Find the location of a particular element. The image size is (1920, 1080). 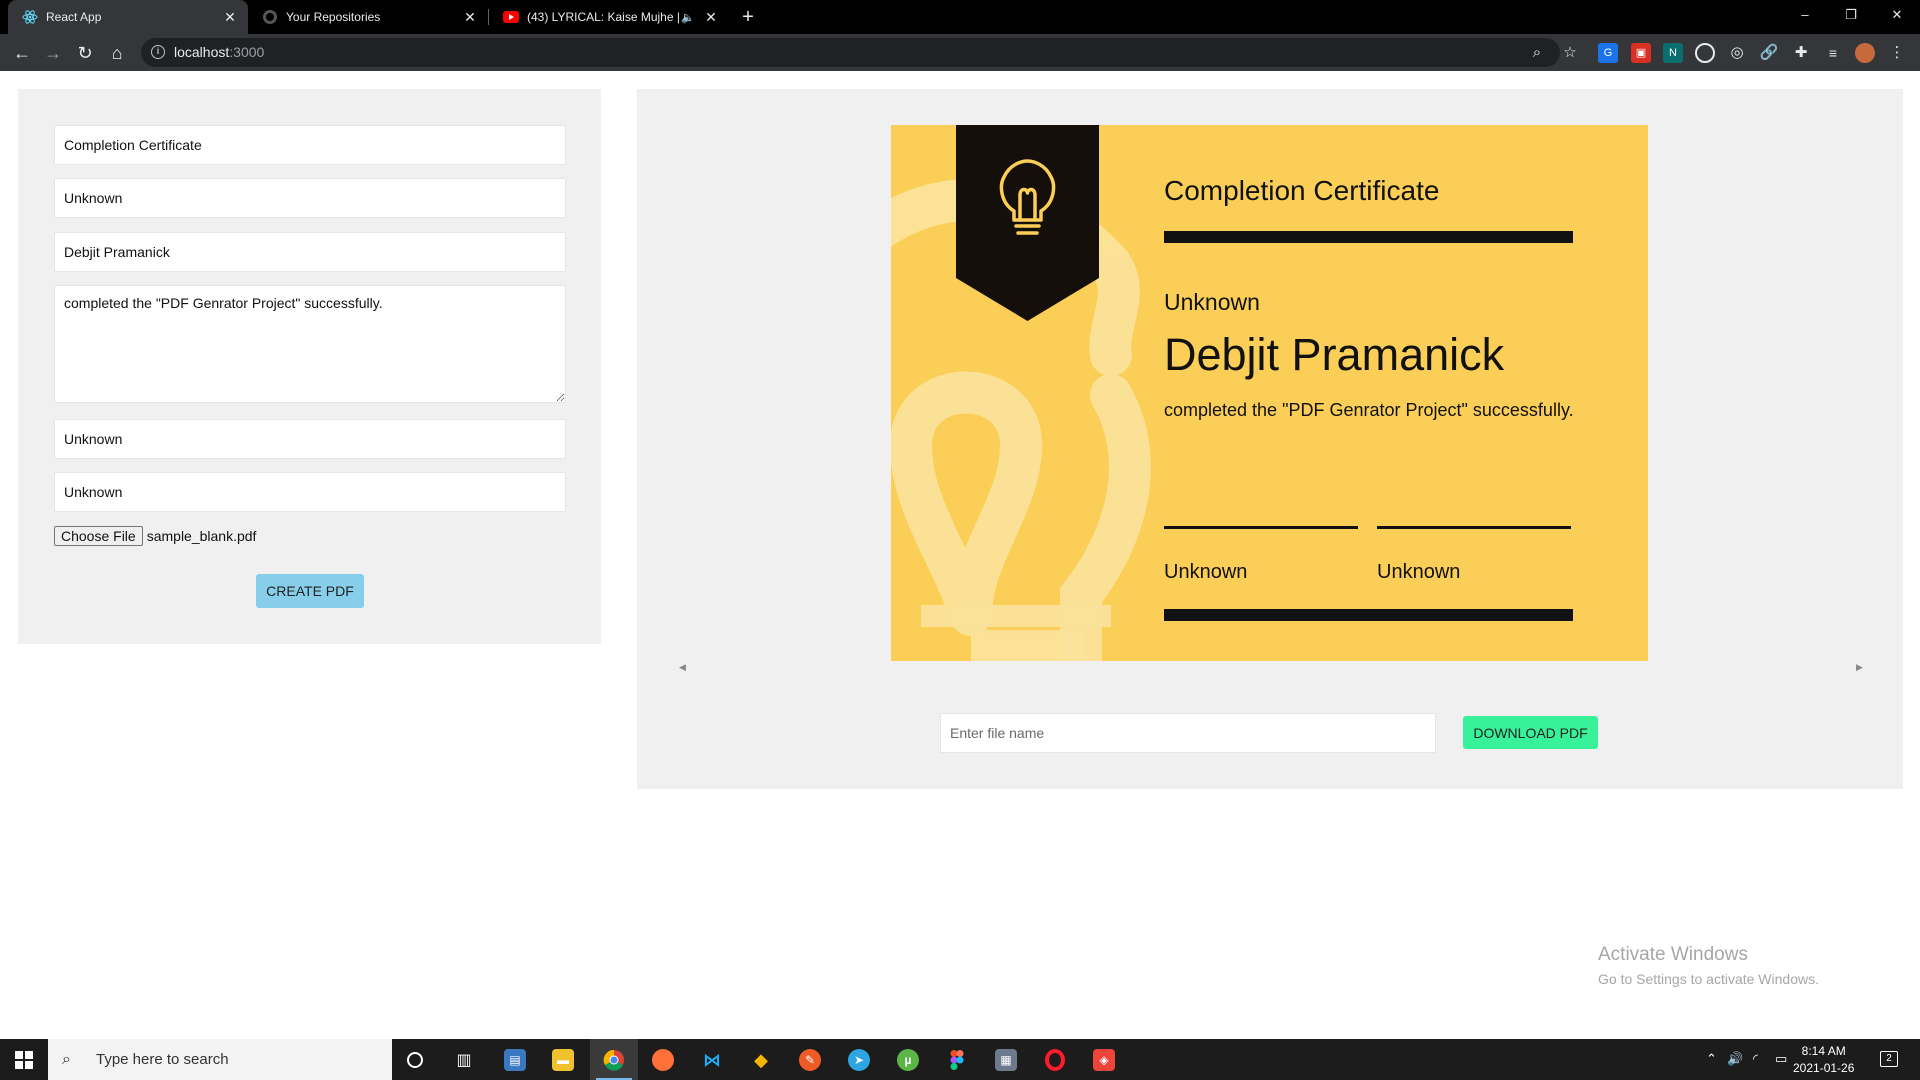

avatar is located at coordinates (1865, 53).